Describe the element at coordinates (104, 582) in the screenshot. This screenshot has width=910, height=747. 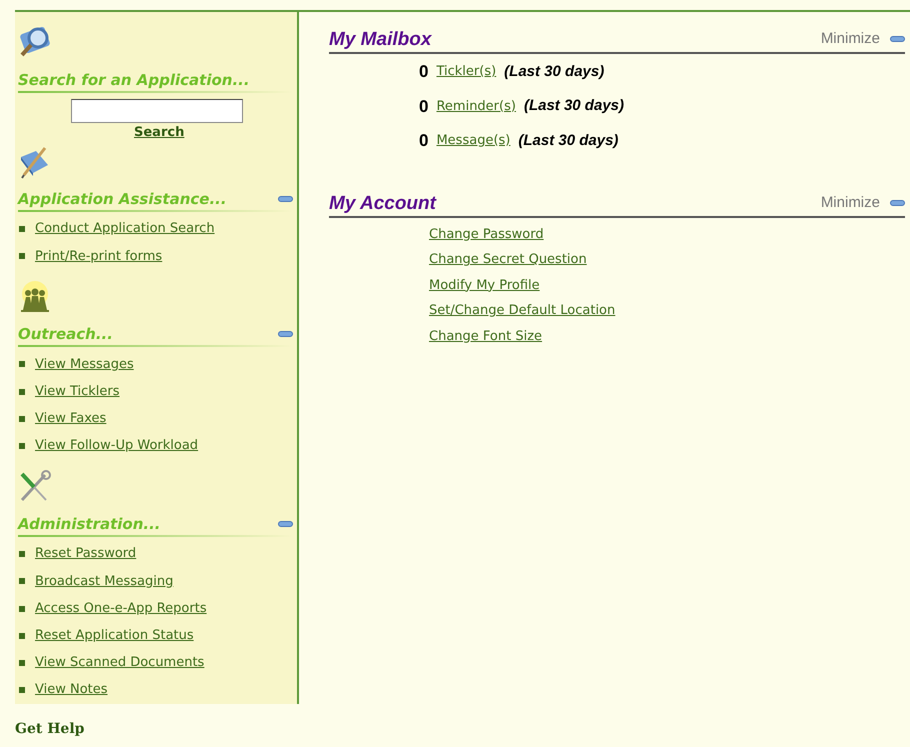
I see `sidebar-link: Broadcast Messaging` at that location.